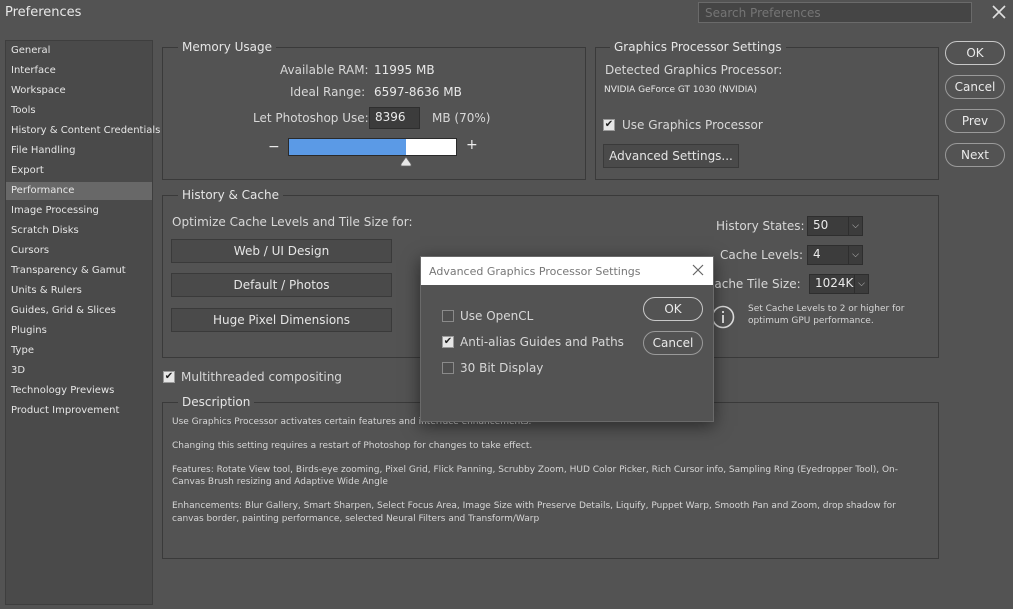 This screenshot has height=609, width=1013. Describe the element at coordinates (461, 118) in the screenshot. I see `memory-unit-label: MB (70%)` at that location.